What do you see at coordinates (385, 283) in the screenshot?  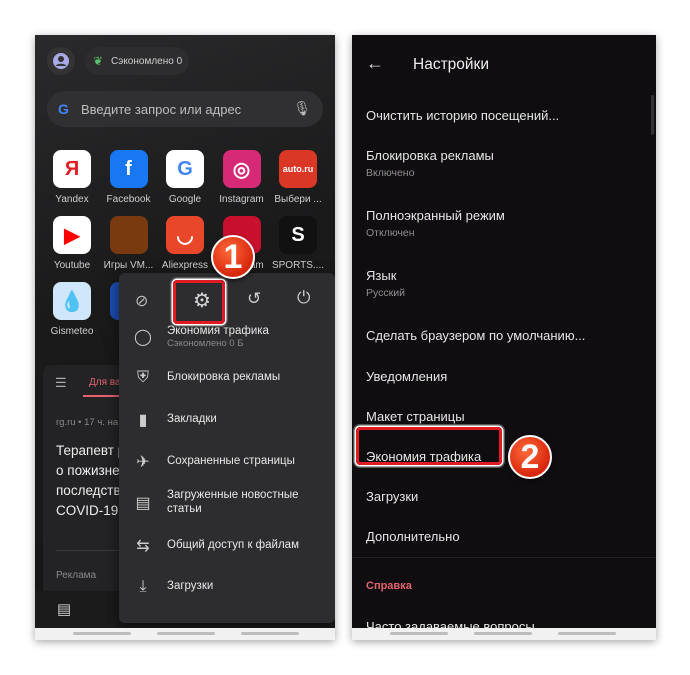 I see `settings-item: Язык Русский` at bounding box center [385, 283].